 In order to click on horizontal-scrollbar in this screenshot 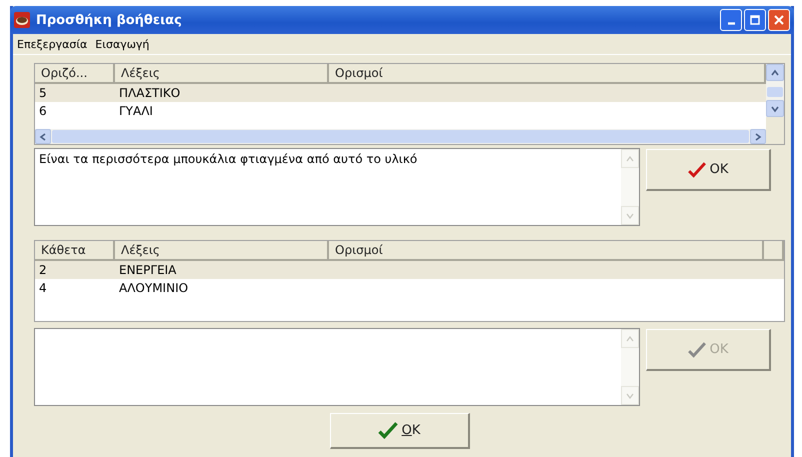, I will do `click(400, 136)`.